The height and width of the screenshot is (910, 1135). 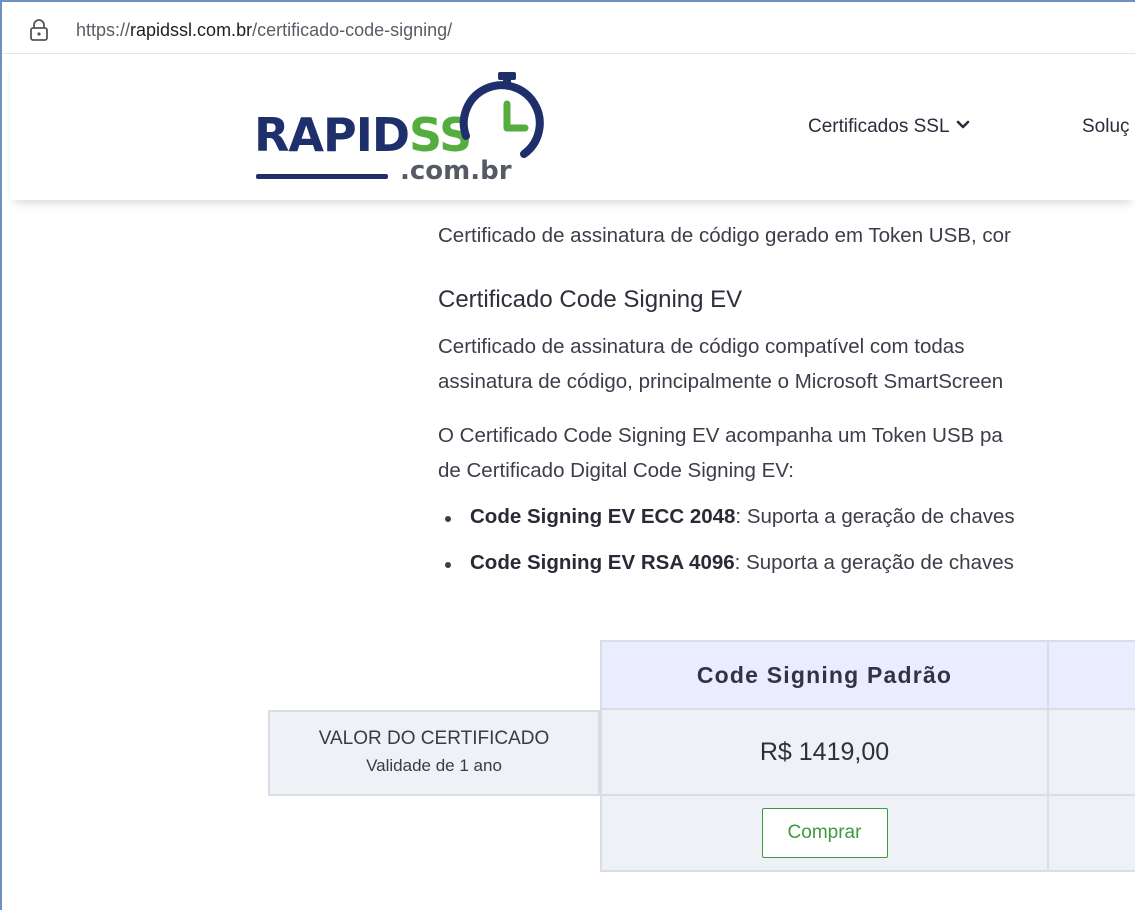 What do you see at coordinates (603, 516) in the screenshot?
I see `bullet-title: Code Signing EV ECC 2048` at bounding box center [603, 516].